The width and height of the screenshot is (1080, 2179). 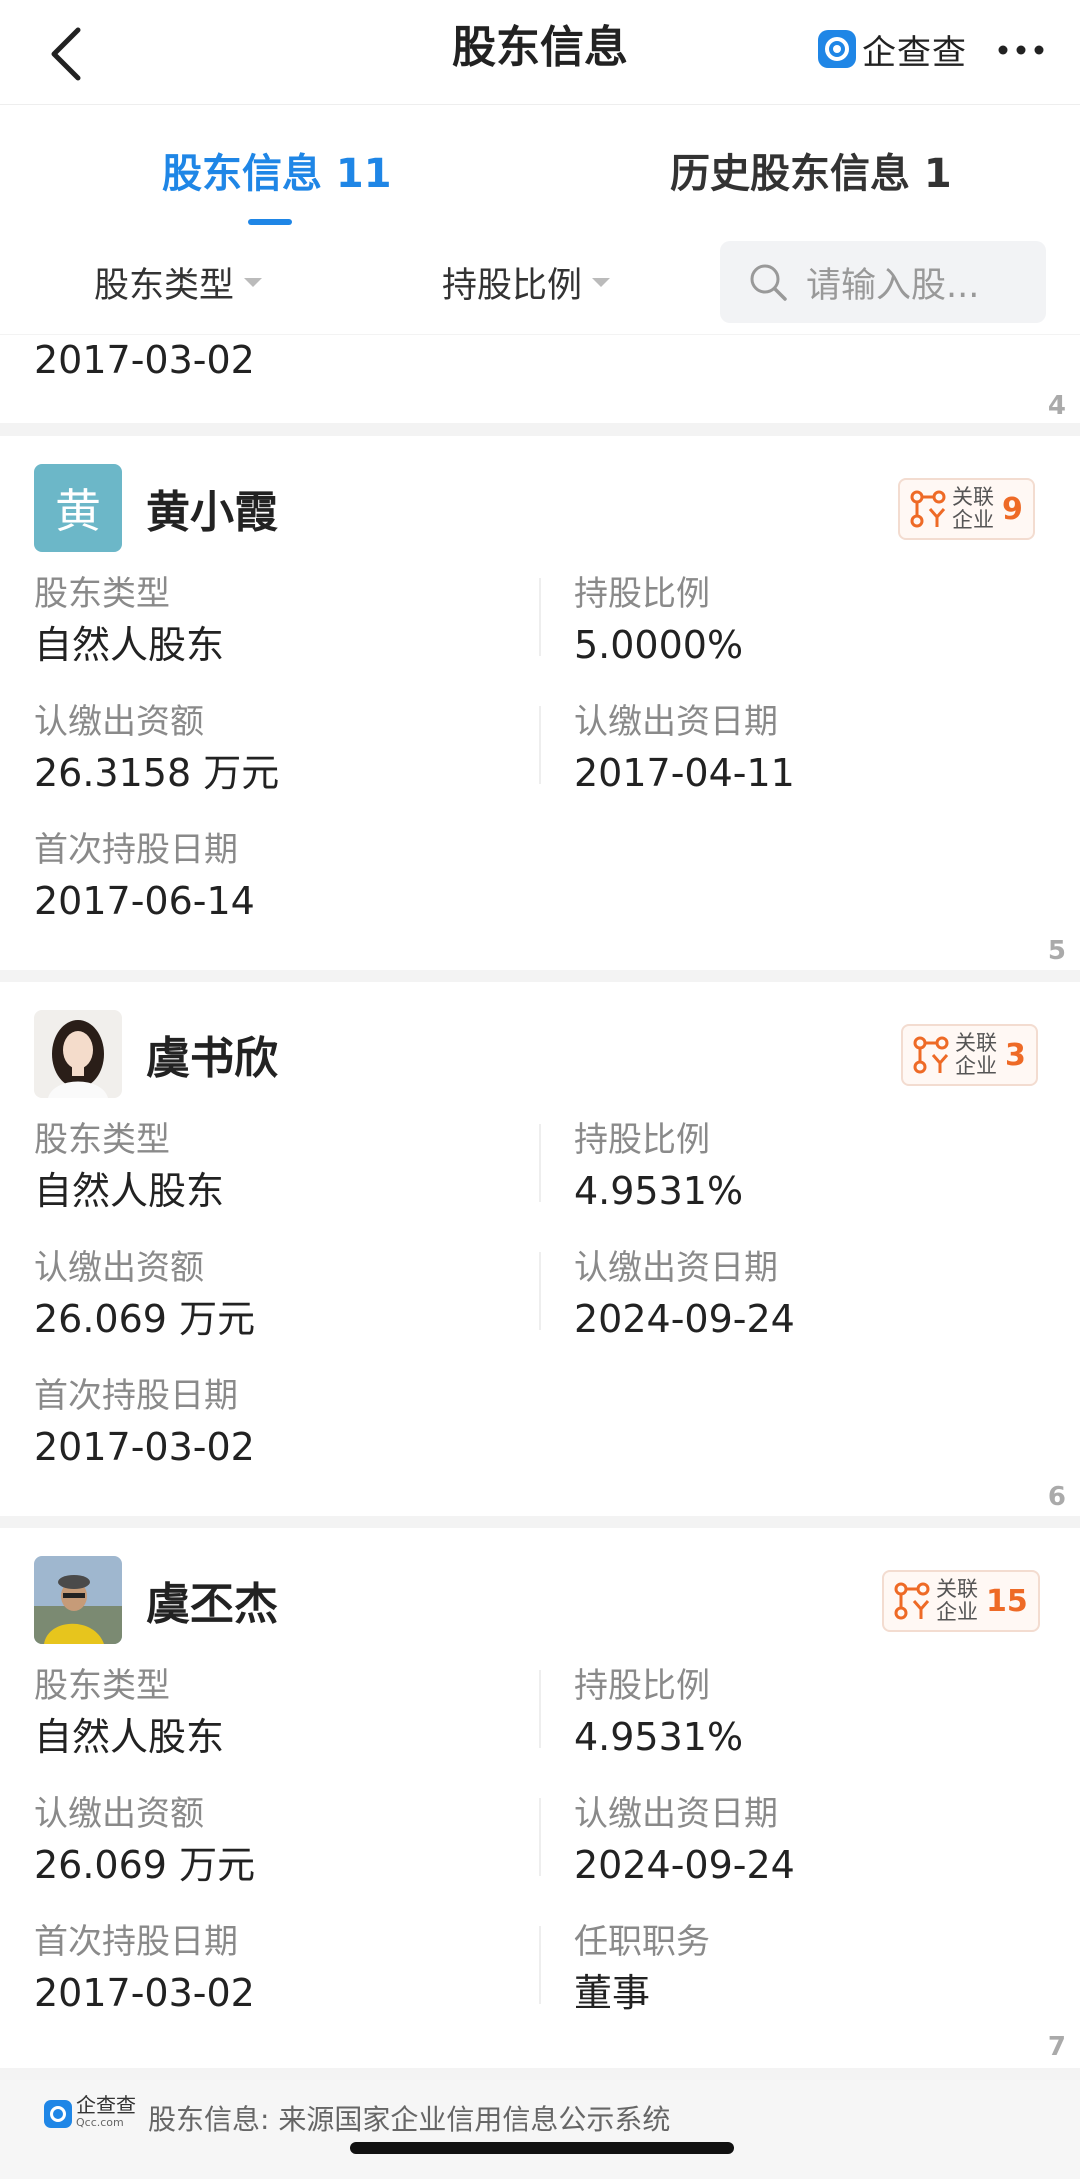 What do you see at coordinates (106, 2105) in the screenshot?
I see `footer-logo-text: 企查查` at bounding box center [106, 2105].